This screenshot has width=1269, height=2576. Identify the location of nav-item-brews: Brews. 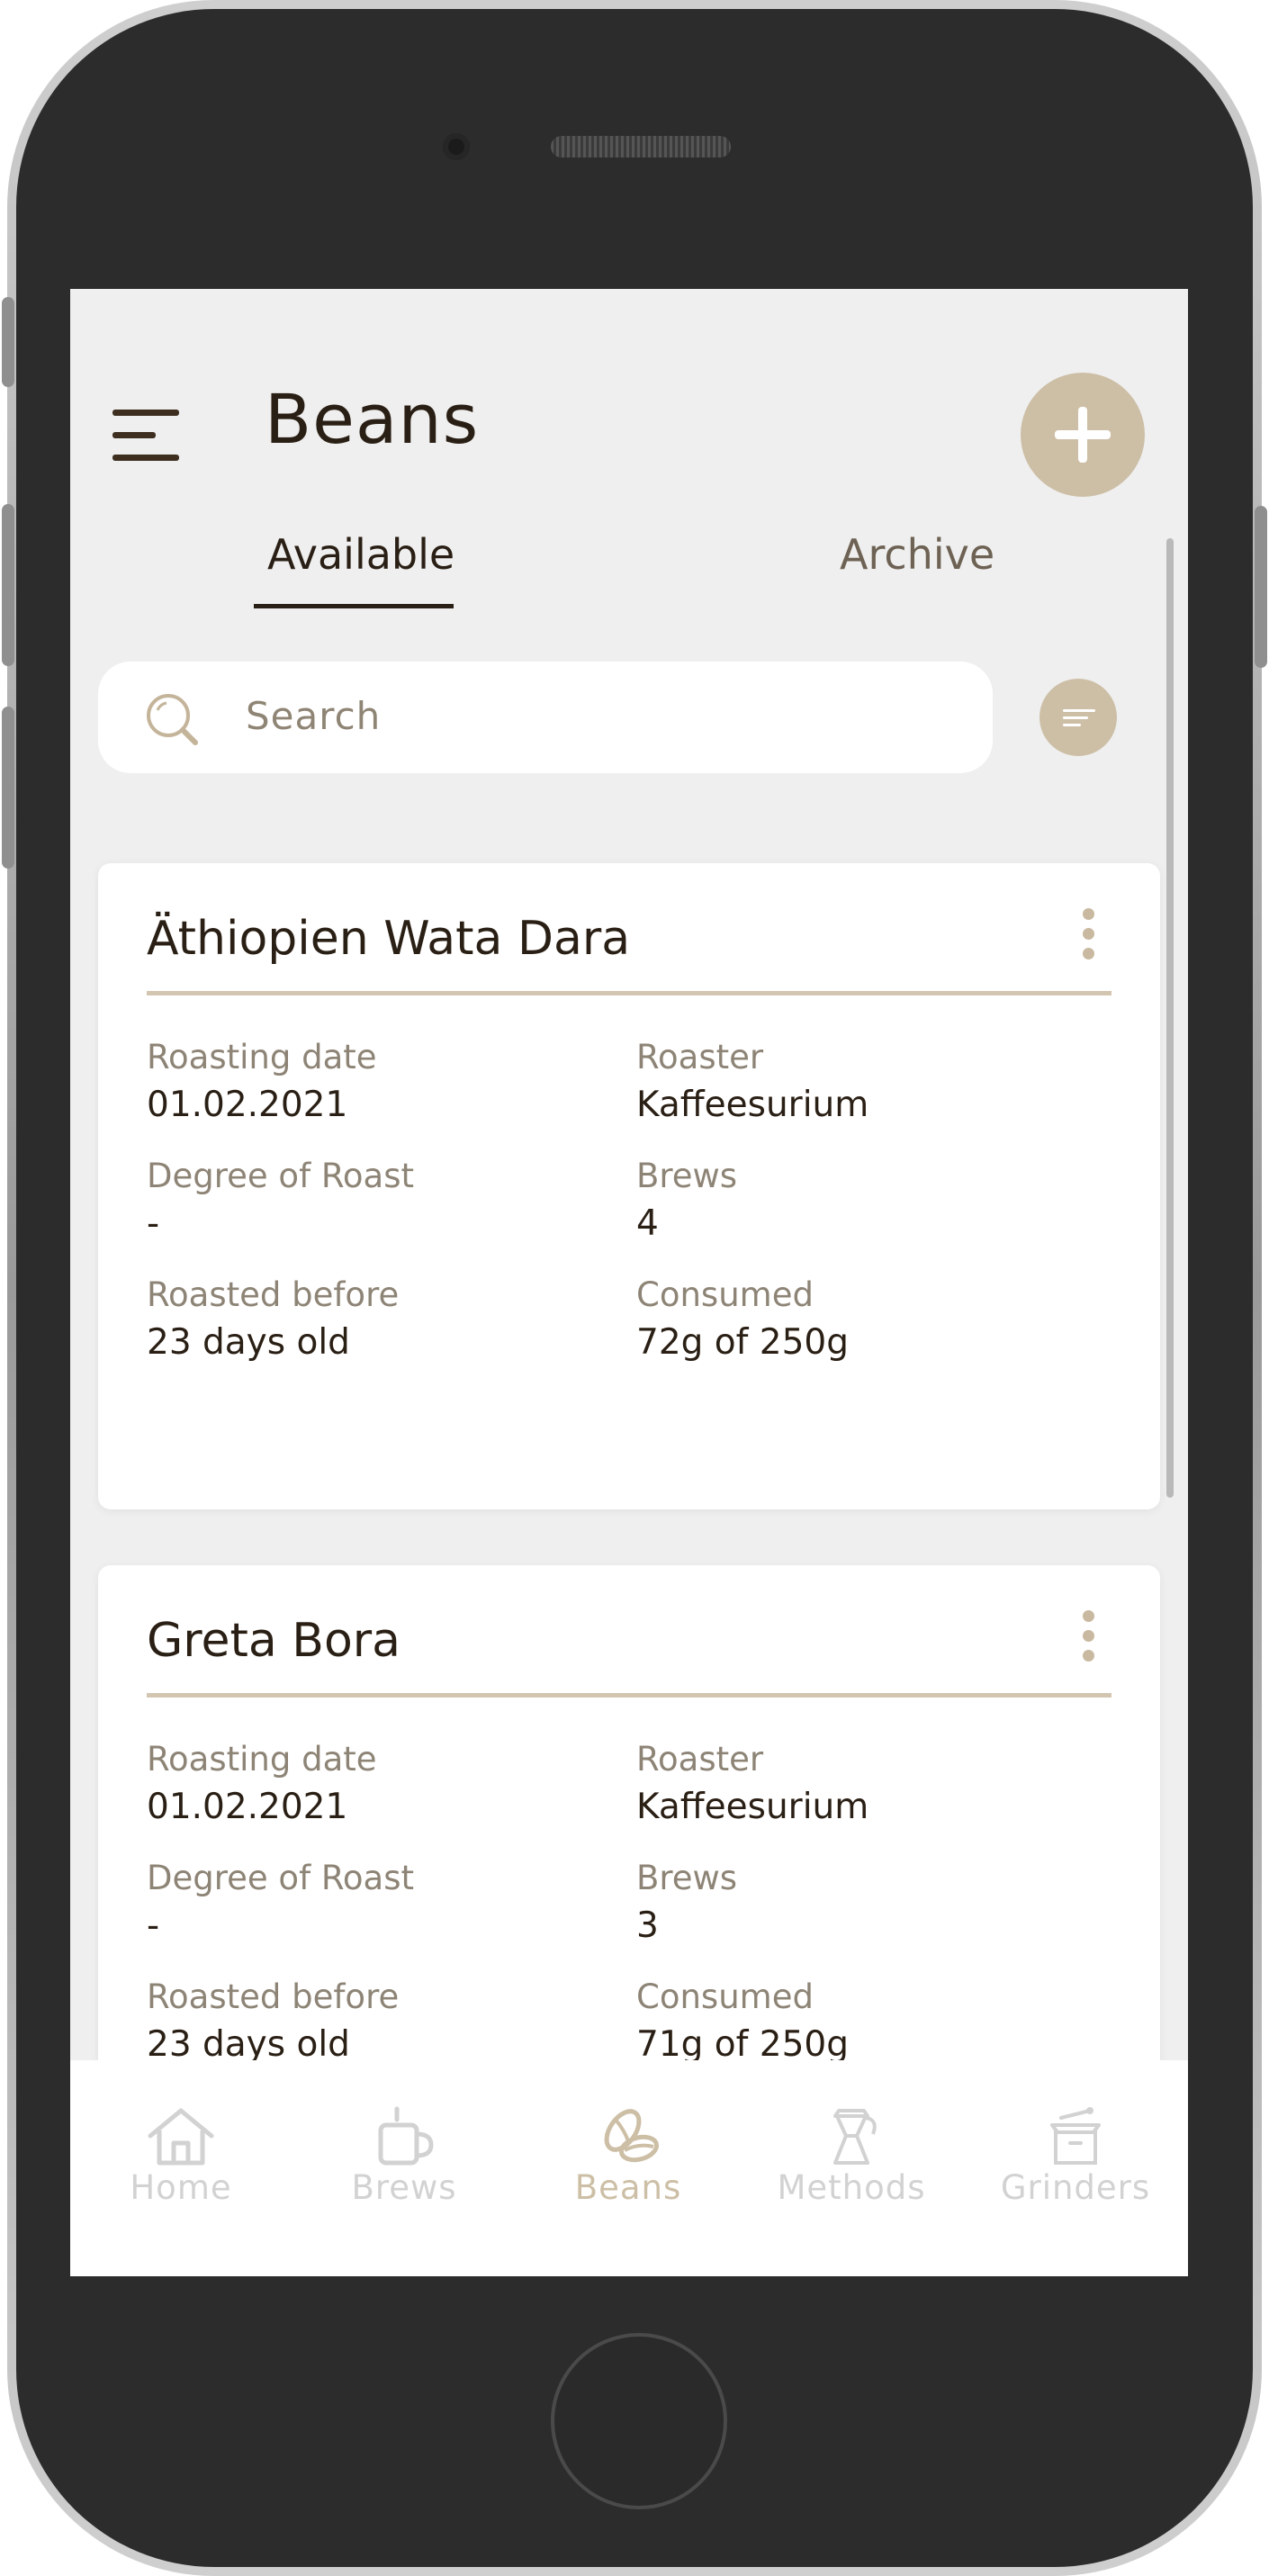
(404, 2168).